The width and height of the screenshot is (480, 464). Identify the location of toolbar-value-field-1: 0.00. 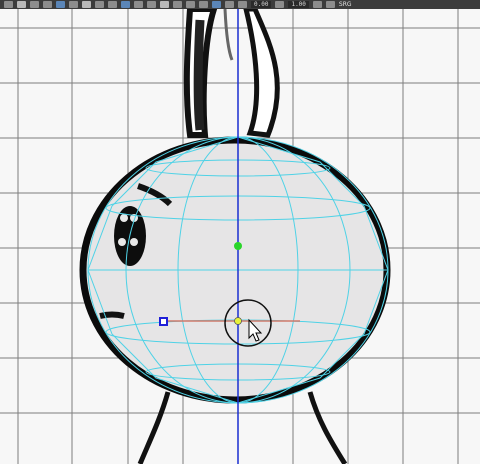
(261, 4).